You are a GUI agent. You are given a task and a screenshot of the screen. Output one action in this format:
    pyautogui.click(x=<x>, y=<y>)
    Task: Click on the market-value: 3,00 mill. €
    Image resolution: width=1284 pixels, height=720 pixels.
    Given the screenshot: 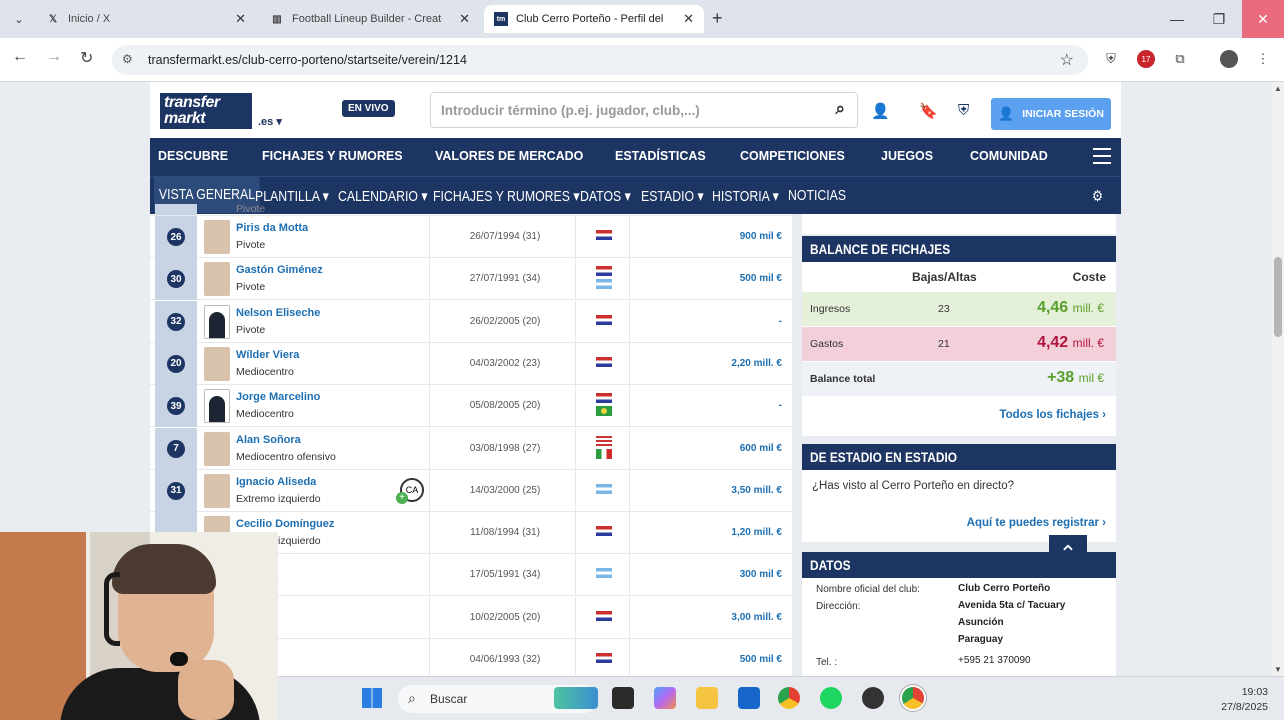 What is the action you would take?
    pyautogui.click(x=756, y=617)
    